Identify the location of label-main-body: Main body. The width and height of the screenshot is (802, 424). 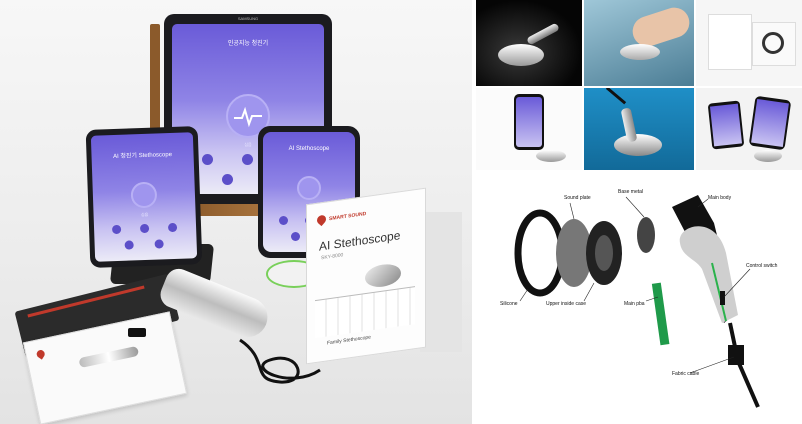
(720, 198).